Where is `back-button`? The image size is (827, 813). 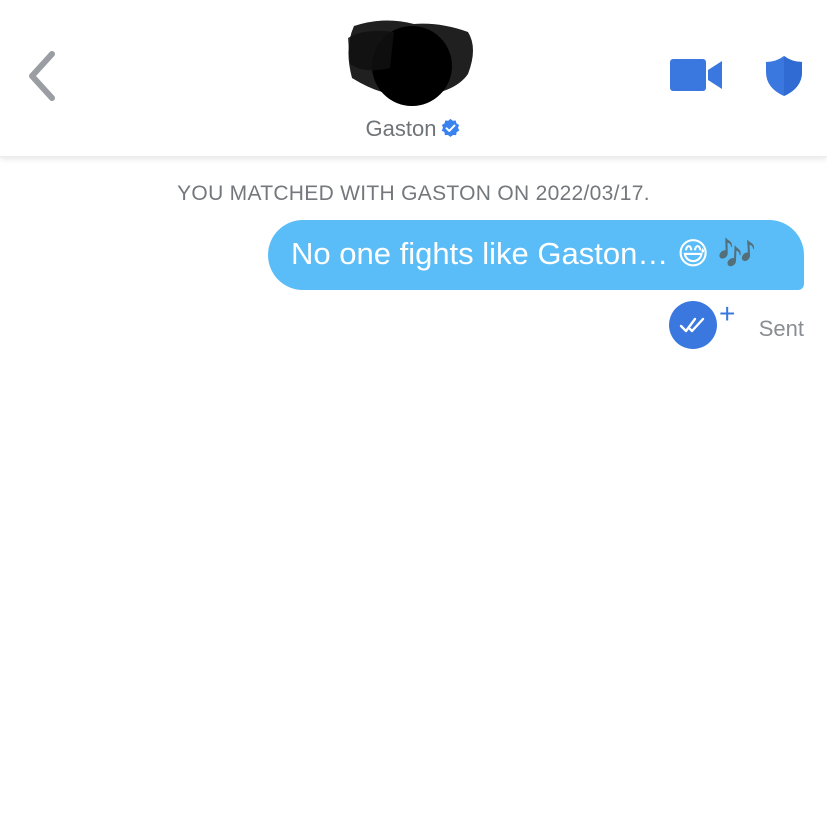 back-button is located at coordinates (44, 76).